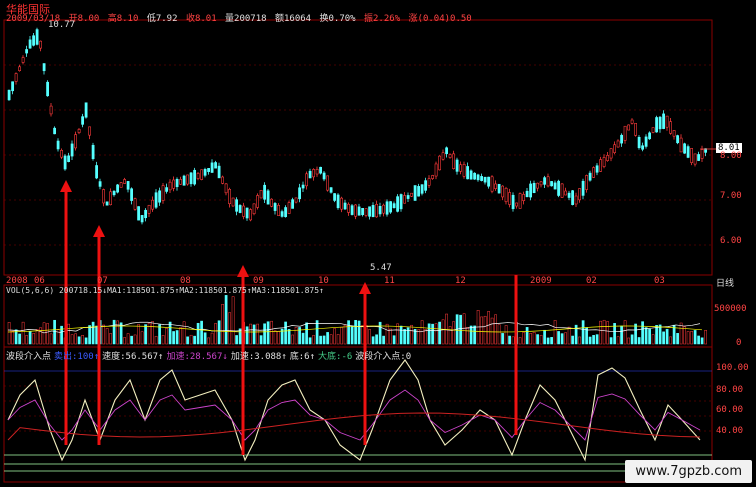  Describe the element at coordinates (725, 282) in the screenshot. I see `period-label: 日线` at that location.